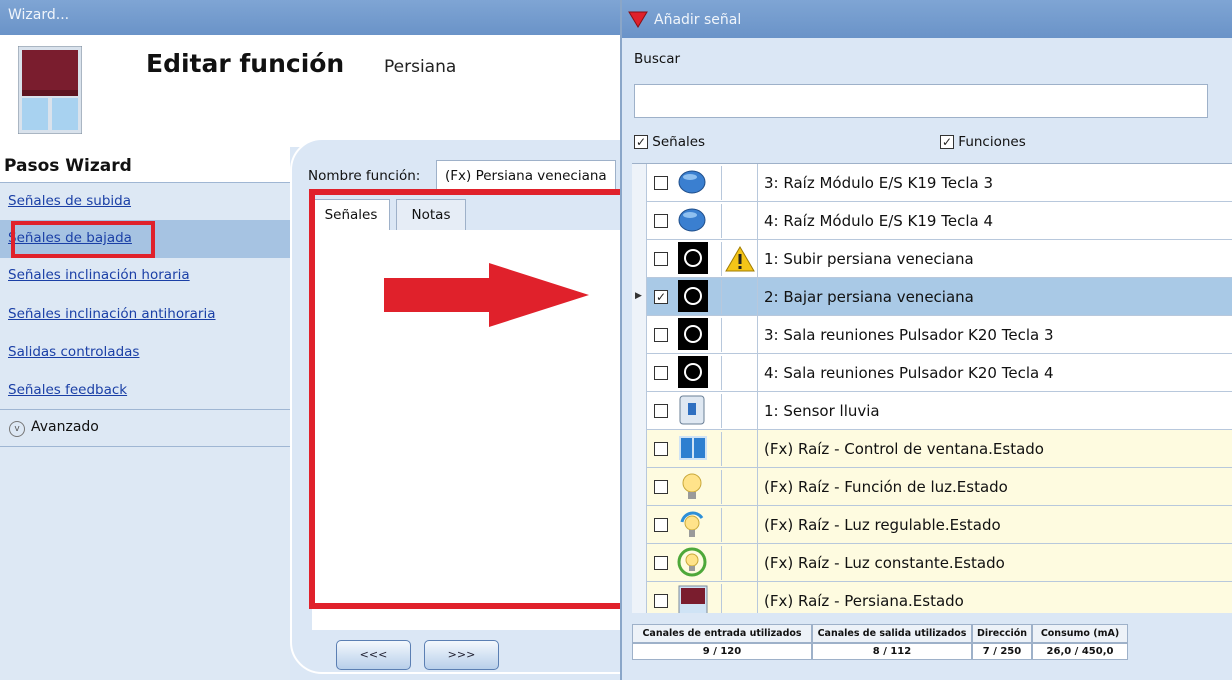 Image resolution: width=1232 pixels, height=680 pixels. What do you see at coordinates (932, 373) in the screenshot?
I see `signal-row: 4: Sala reuniones Pulsador K20 Tecla 4` at bounding box center [932, 373].